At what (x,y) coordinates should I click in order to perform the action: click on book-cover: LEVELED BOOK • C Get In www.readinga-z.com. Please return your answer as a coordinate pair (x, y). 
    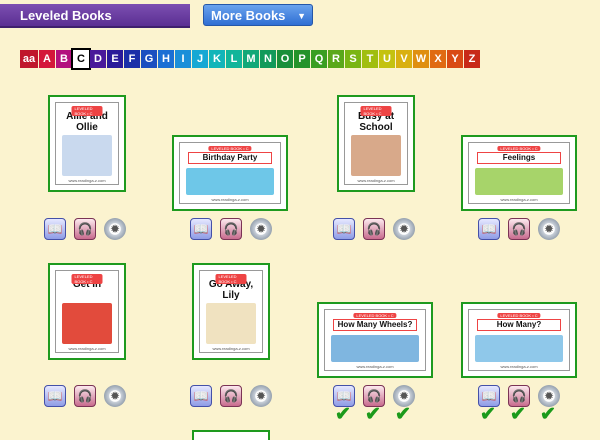
    Looking at the image, I should click on (87, 311).